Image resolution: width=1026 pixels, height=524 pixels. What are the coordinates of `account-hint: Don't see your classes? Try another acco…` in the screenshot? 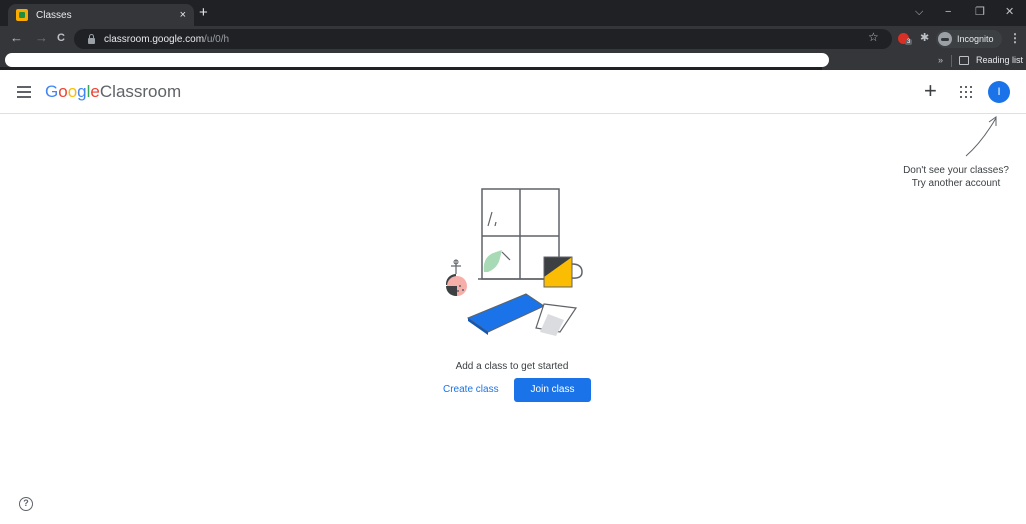 It's located at (956, 177).